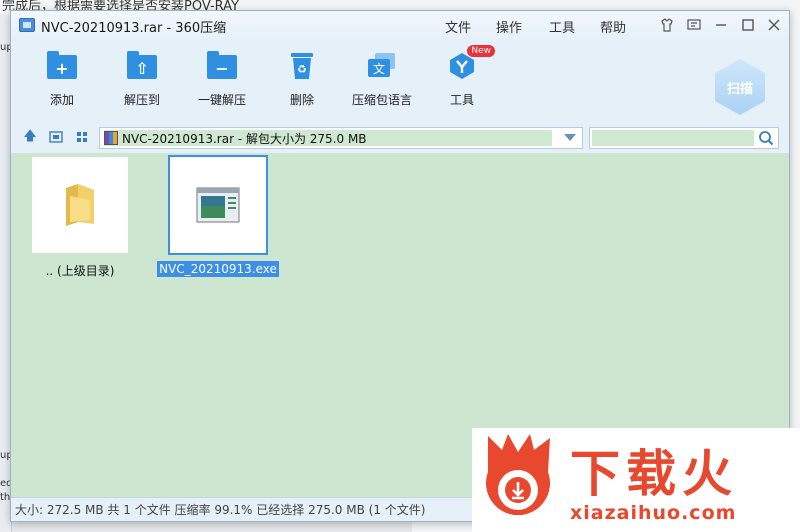 This screenshot has width=800, height=532. What do you see at coordinates (653, 513) in the screenshot?
I see `watermark-url: xiazaihuo.com` at bounding box center [653, 513].